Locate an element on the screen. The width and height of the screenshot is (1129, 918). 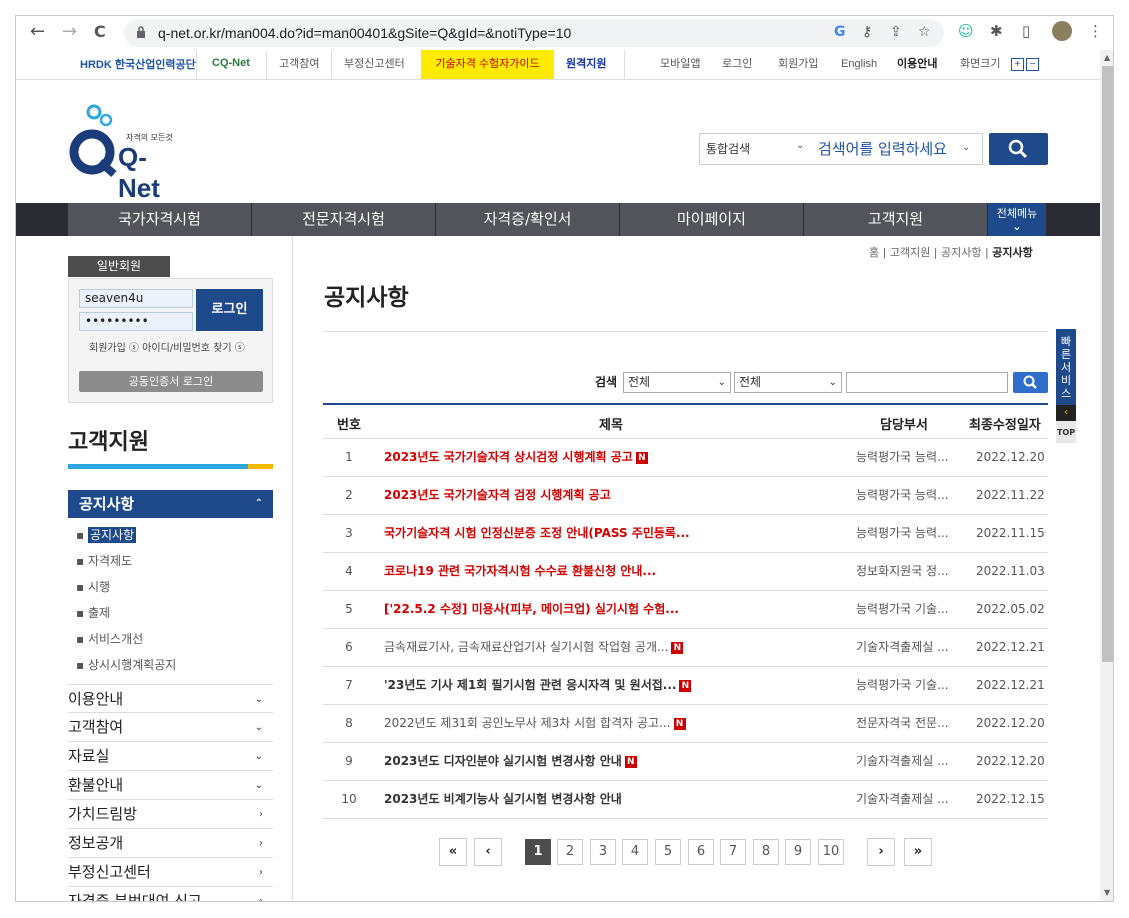
puzzle-icon: ✱ is located at coordinates (996, 31).